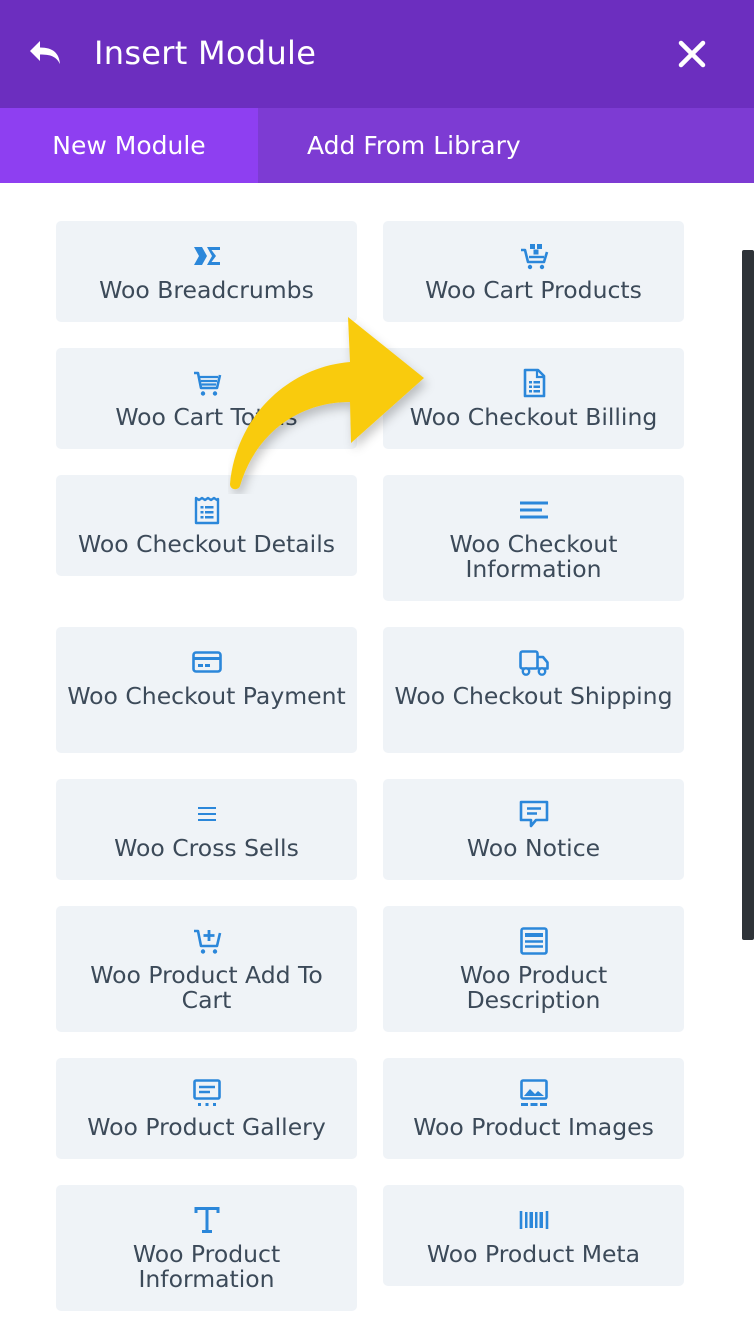 This screenshot has height=1338, width=754. I want to click on module-woo-breadcrumbs: Woo Breadcrumbs, so click(206, 271).